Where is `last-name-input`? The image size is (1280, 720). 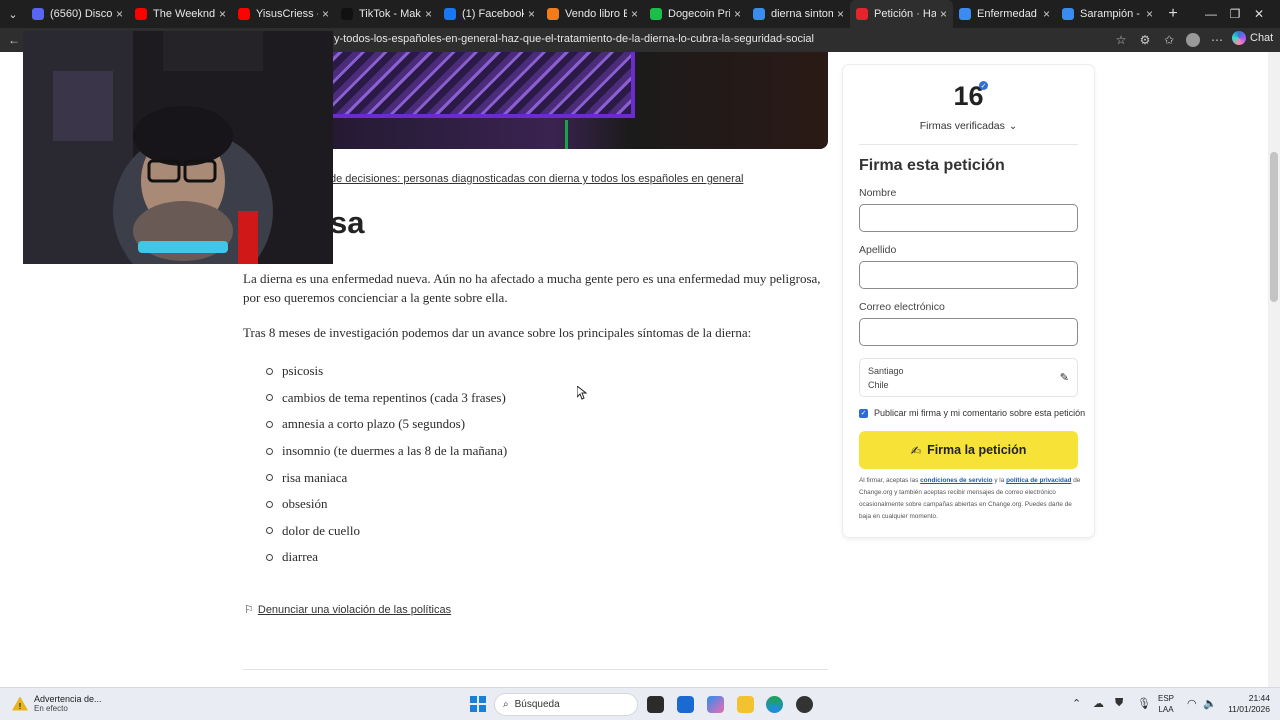 last-name-input is located at coordinates (968, 275).